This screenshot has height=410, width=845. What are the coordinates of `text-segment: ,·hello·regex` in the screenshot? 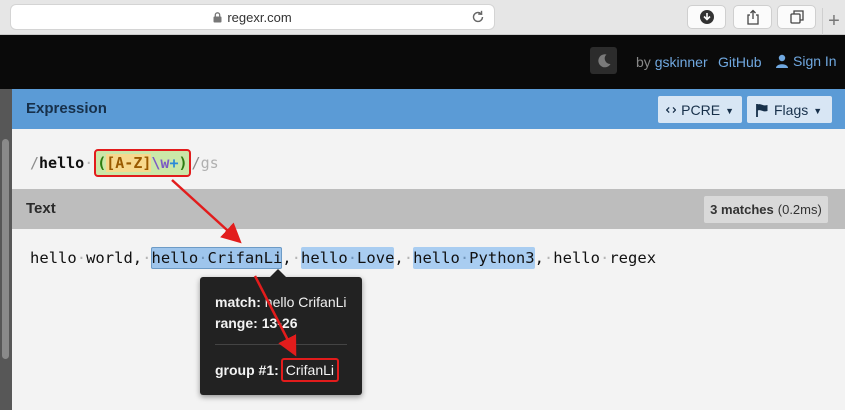 It's located at (595, 258).